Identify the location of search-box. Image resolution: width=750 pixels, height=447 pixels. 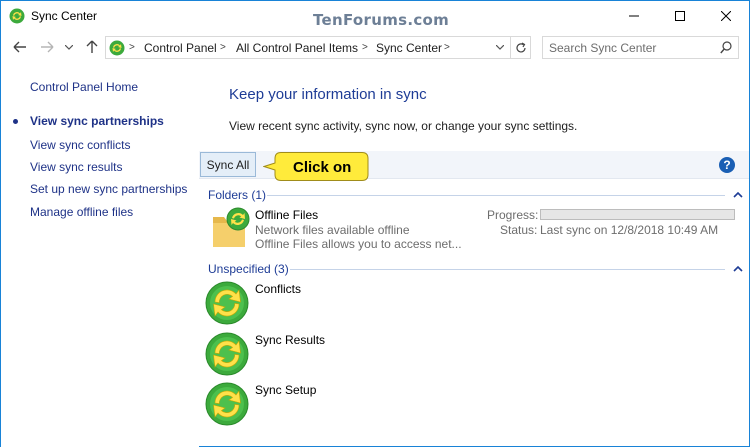
(640, 47).